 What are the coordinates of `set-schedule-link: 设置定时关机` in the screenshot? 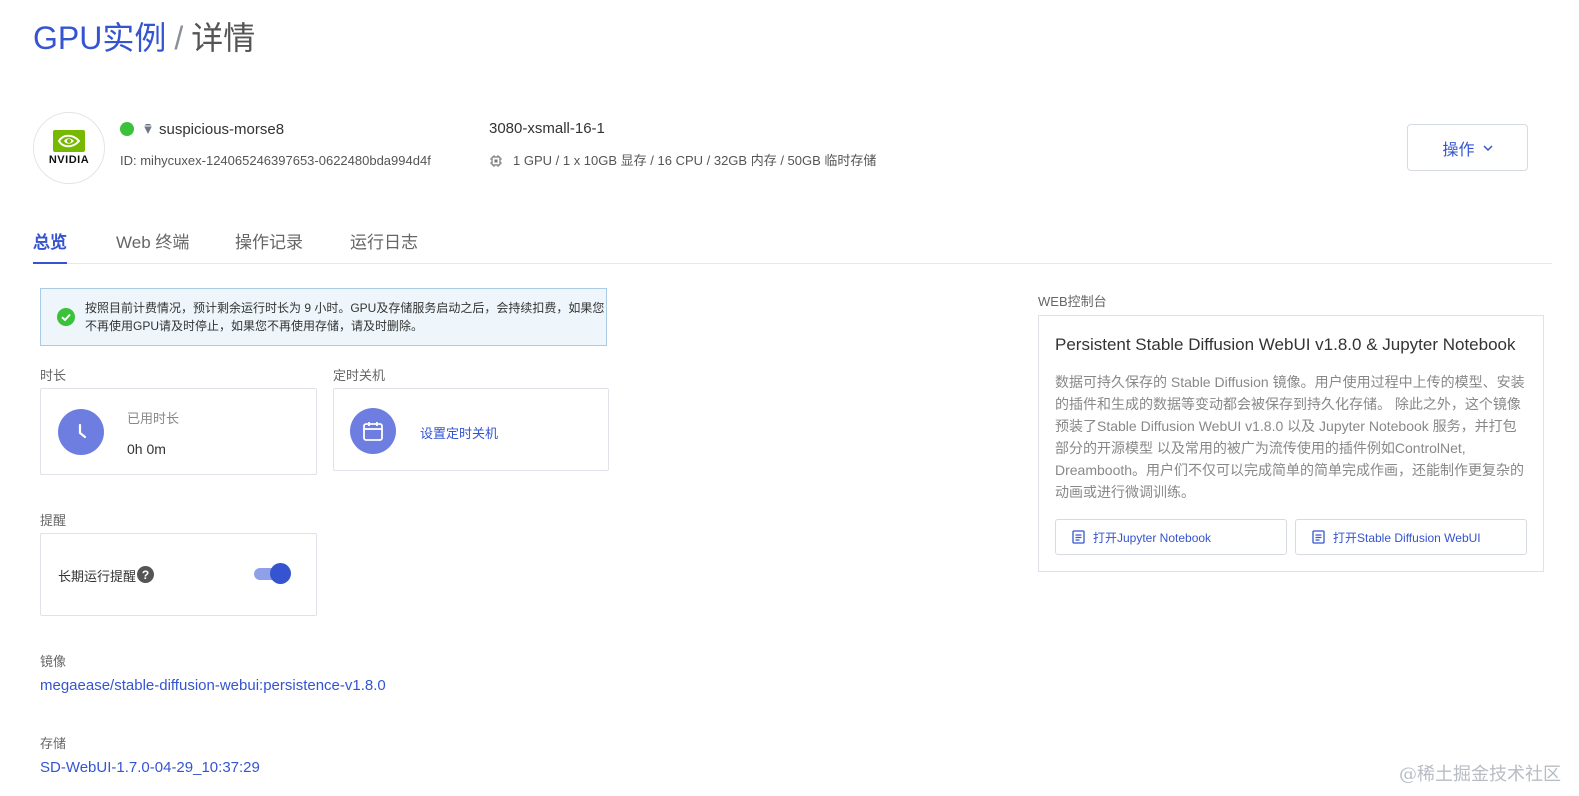 It's located at (459, 432).